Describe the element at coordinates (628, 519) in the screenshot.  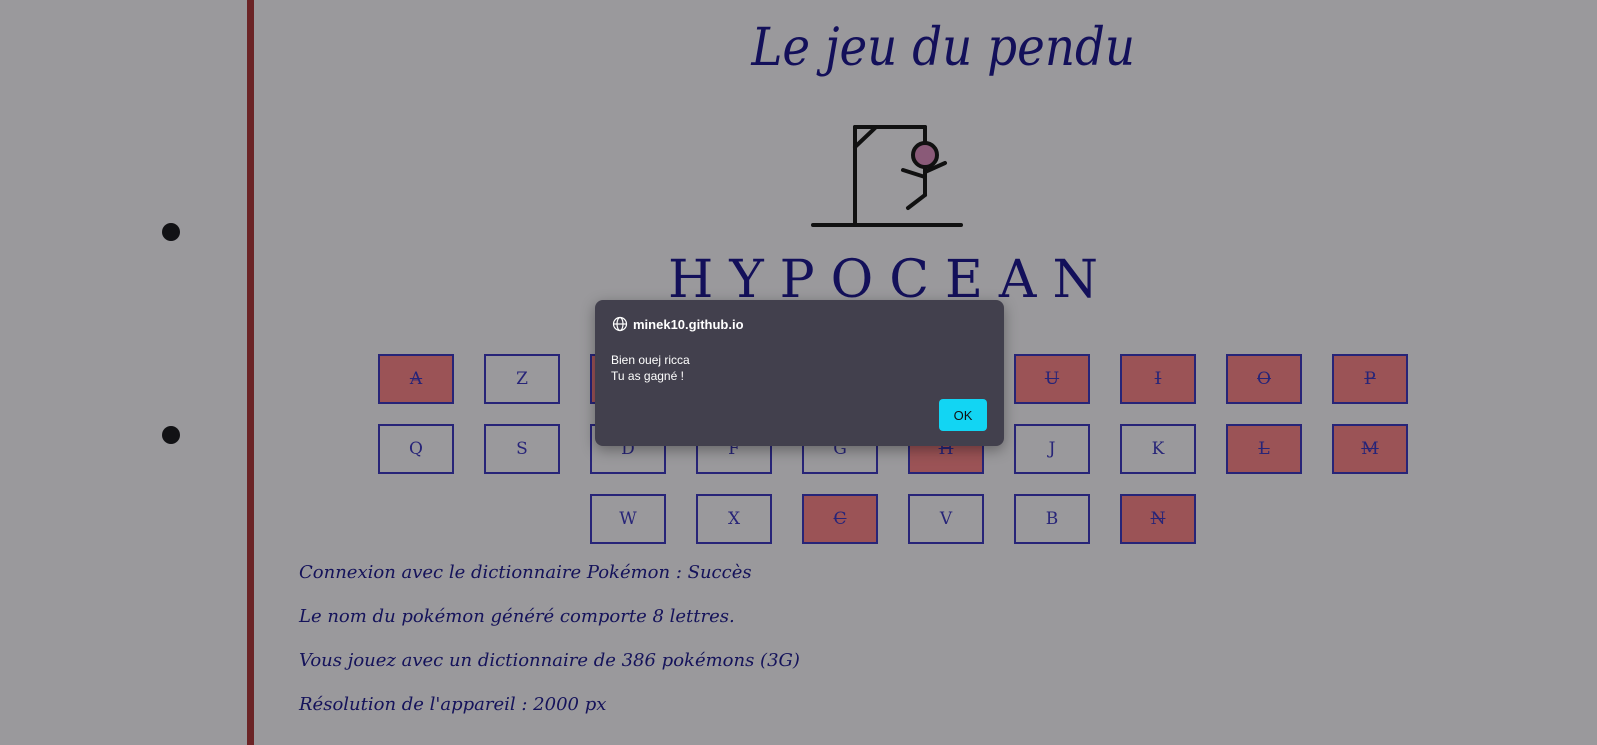
I see `letter-key-w: W` at that location.